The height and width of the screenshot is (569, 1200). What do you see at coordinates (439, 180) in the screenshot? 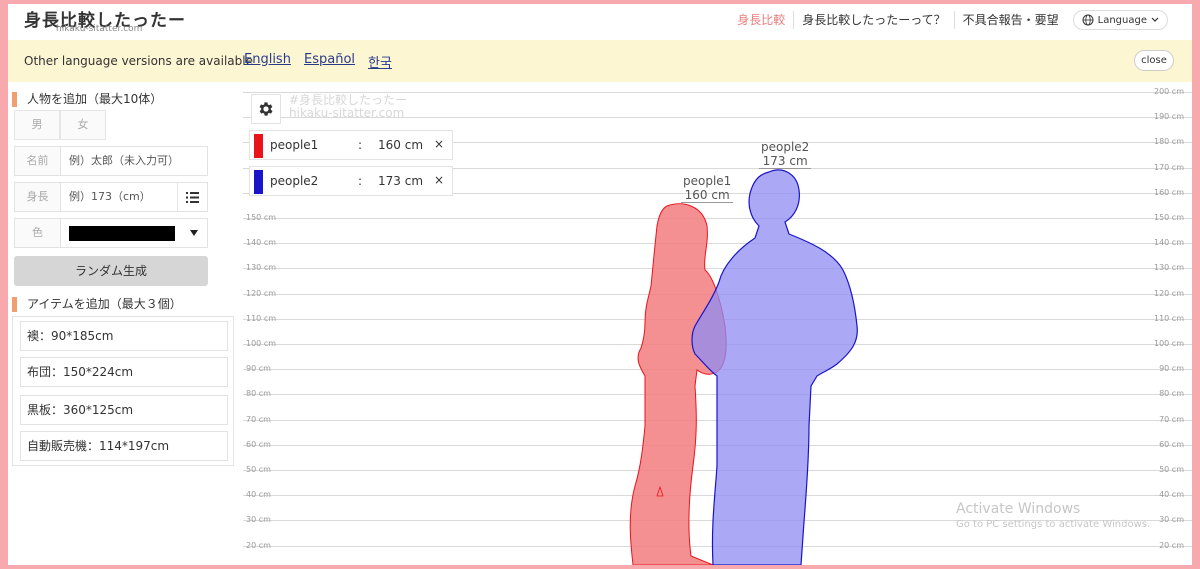
I see `people2-remove-icon: ×` at bounding box center [439, 180].